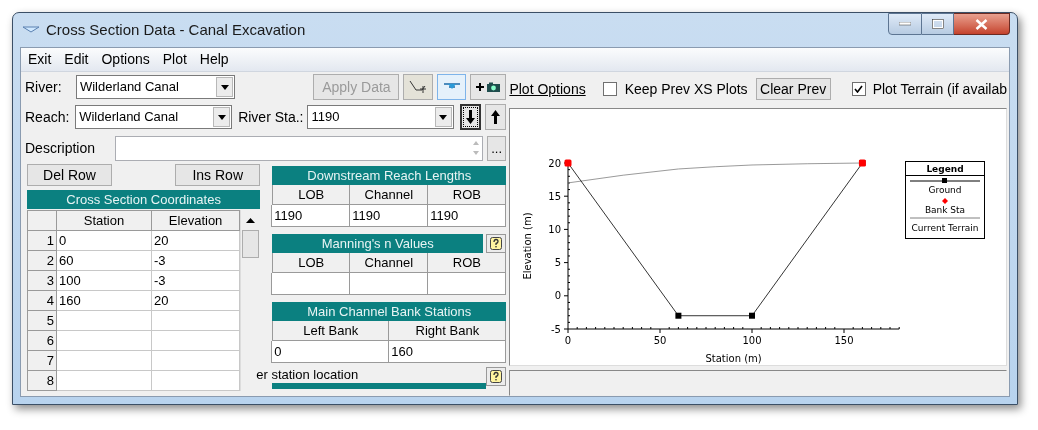 The image size is (1038, 430). What do you see at coordinates (271, 117) in the screenshot?
I see `field-label: River Sta.:` at bounding box center [271, 117].